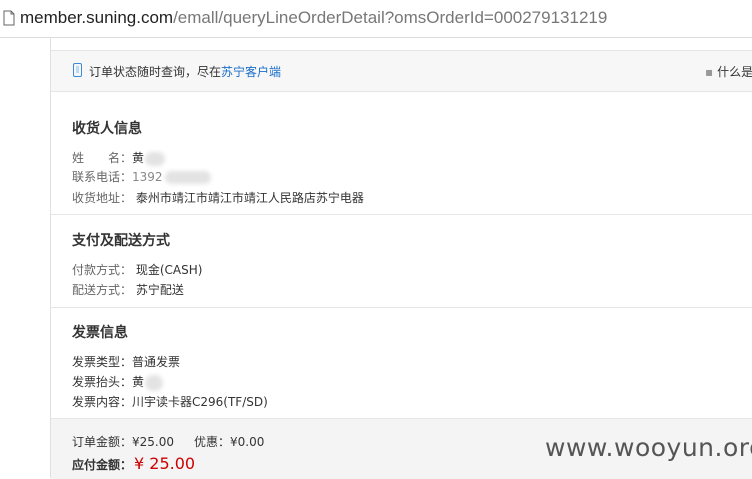 The height and width of the screenshot is (479, 752). I want to click on pay-value: 现金(CASH), so click(169, 270).